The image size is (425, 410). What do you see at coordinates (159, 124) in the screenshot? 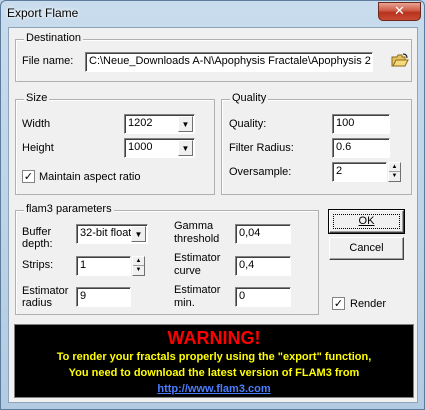
I see `width-combobox: 1202 ▼` at bounding box center [159, 124].